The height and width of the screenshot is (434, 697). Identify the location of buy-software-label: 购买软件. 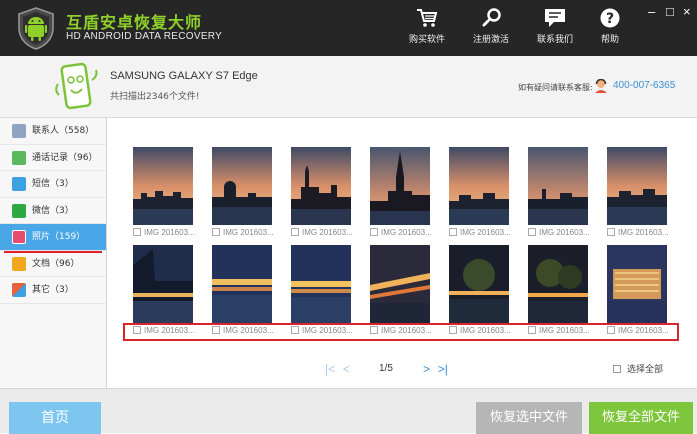
(426, 40).